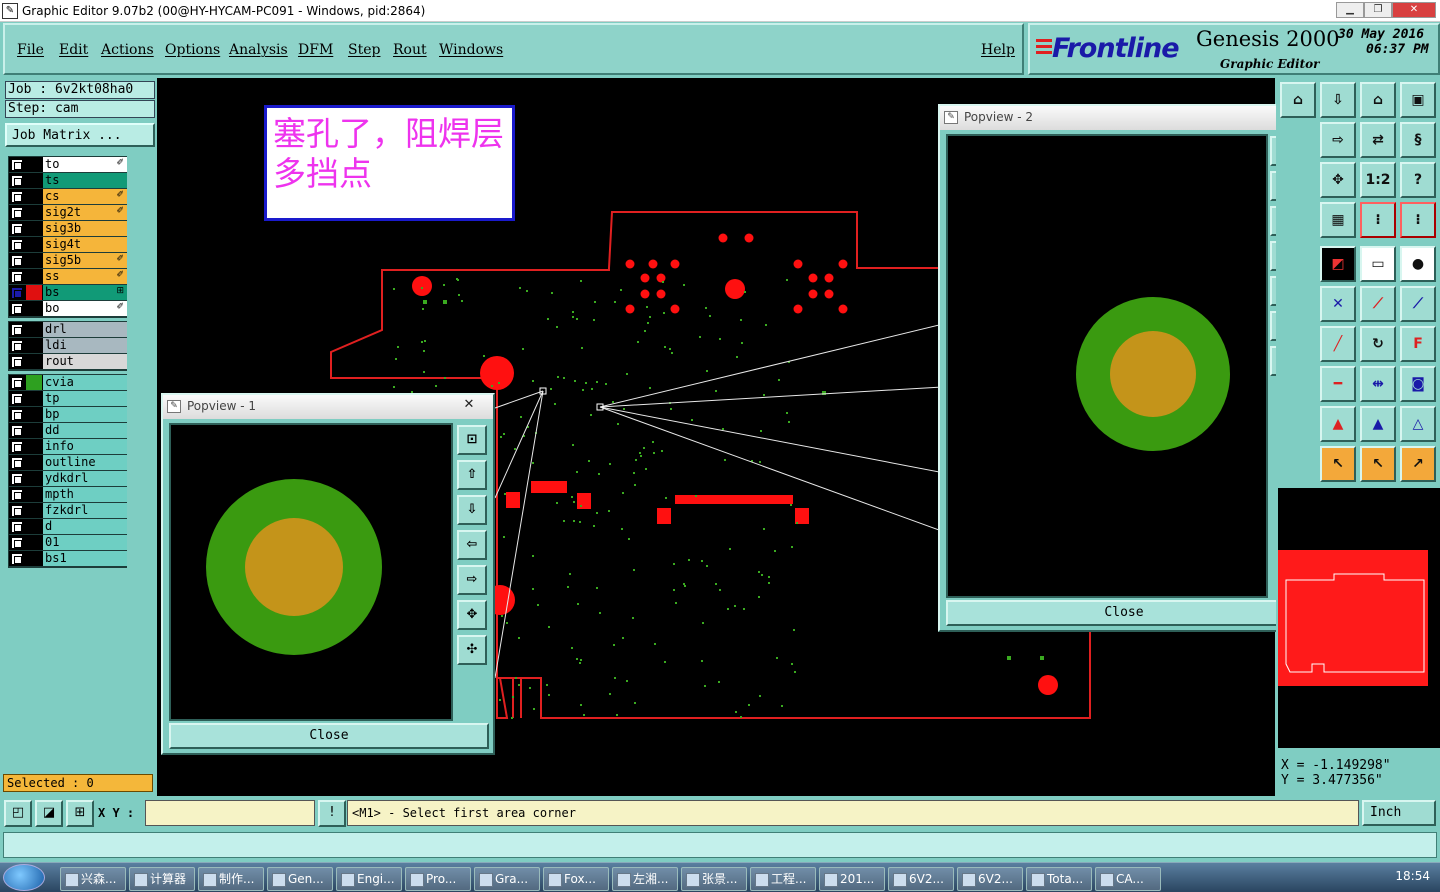 The width and height of the screenshot is (1440, 892). I want to click on line-node-icon: ⟋, so click(1378, 304).